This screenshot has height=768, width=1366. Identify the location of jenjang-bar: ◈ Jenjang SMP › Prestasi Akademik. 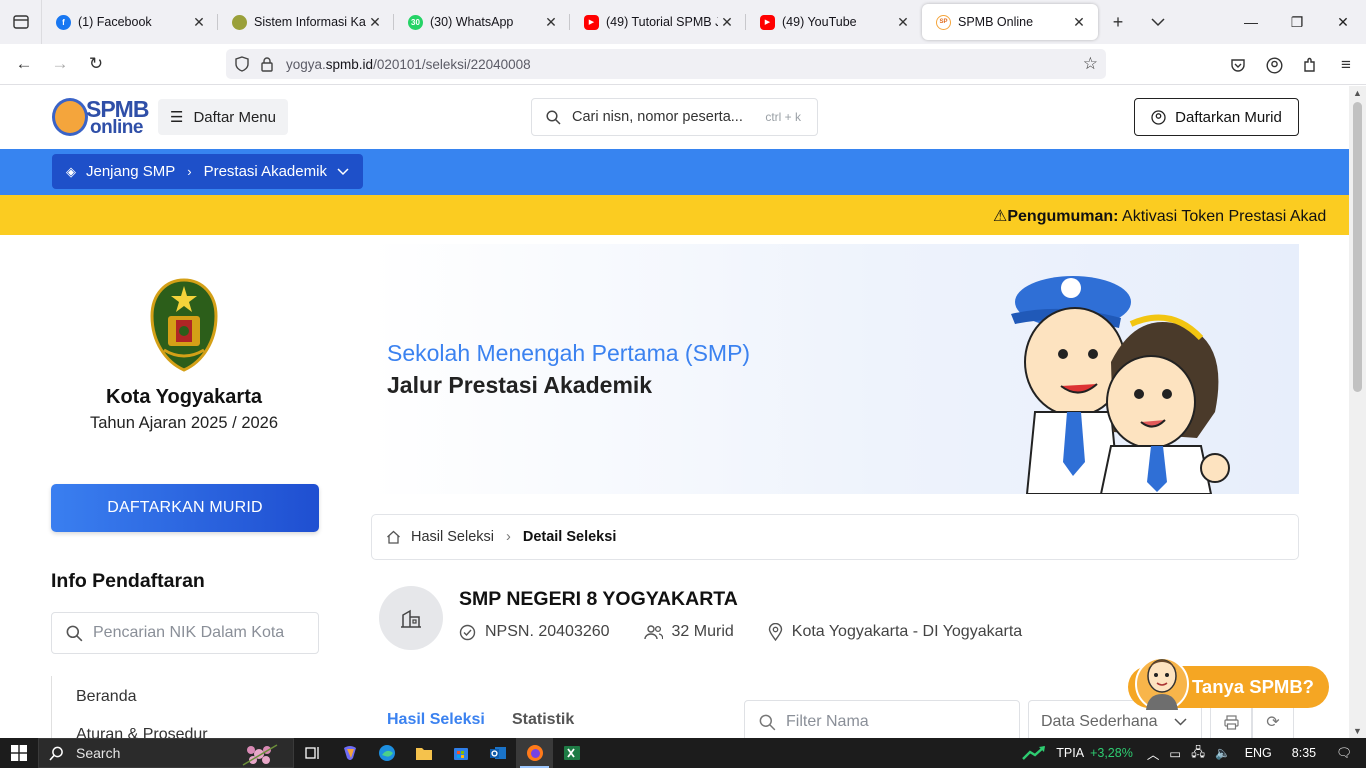
(674, 172).